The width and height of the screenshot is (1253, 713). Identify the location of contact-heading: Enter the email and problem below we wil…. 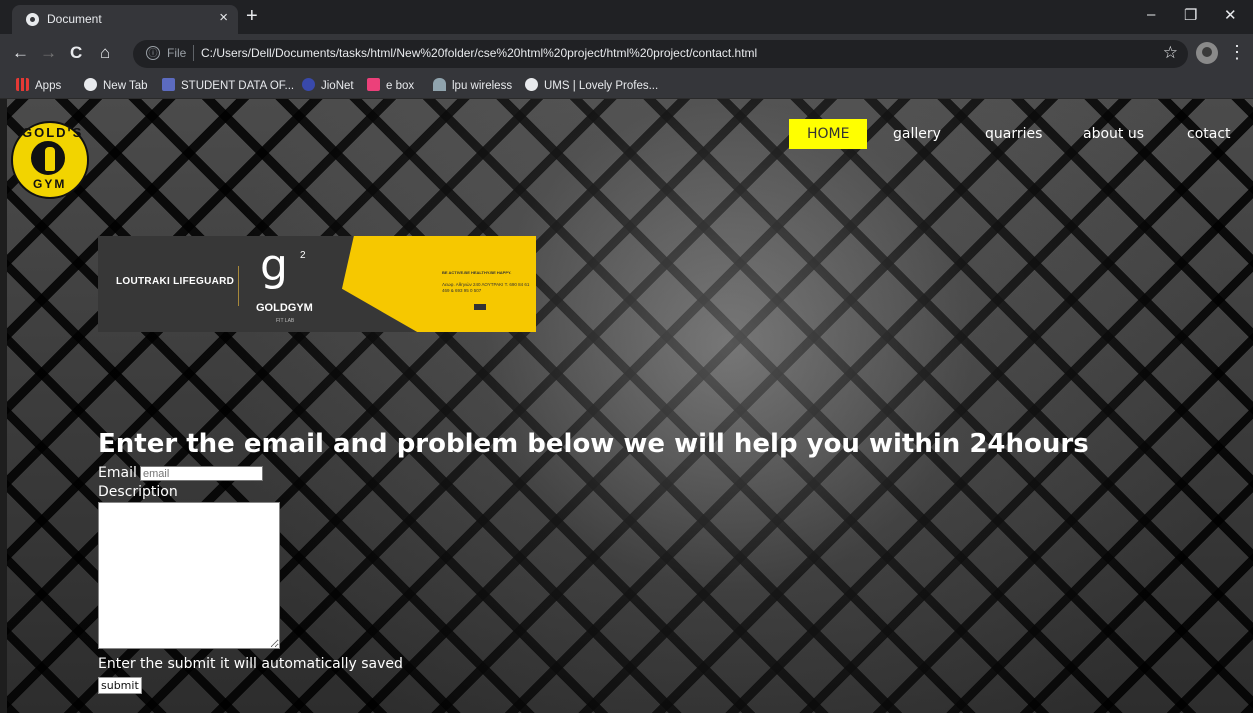
(593, 444).